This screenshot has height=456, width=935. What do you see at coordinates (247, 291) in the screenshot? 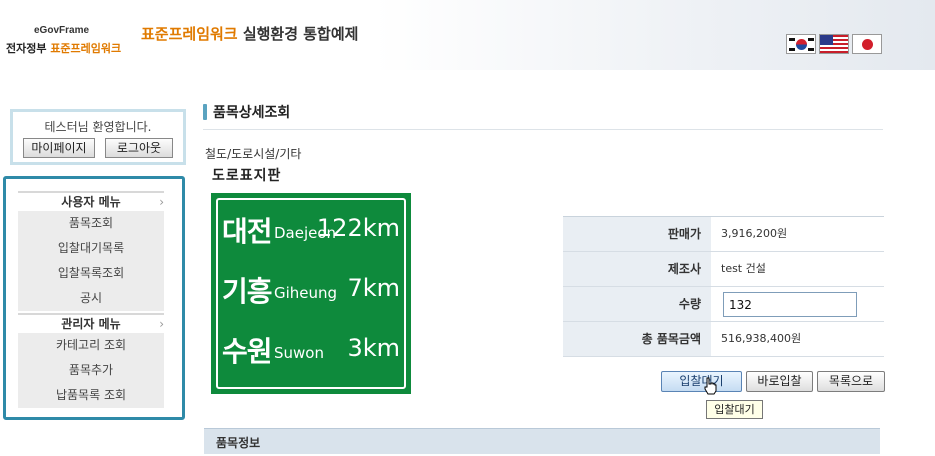
I see `sign-city-ko: 기흥` at bounding box center [247, 291].